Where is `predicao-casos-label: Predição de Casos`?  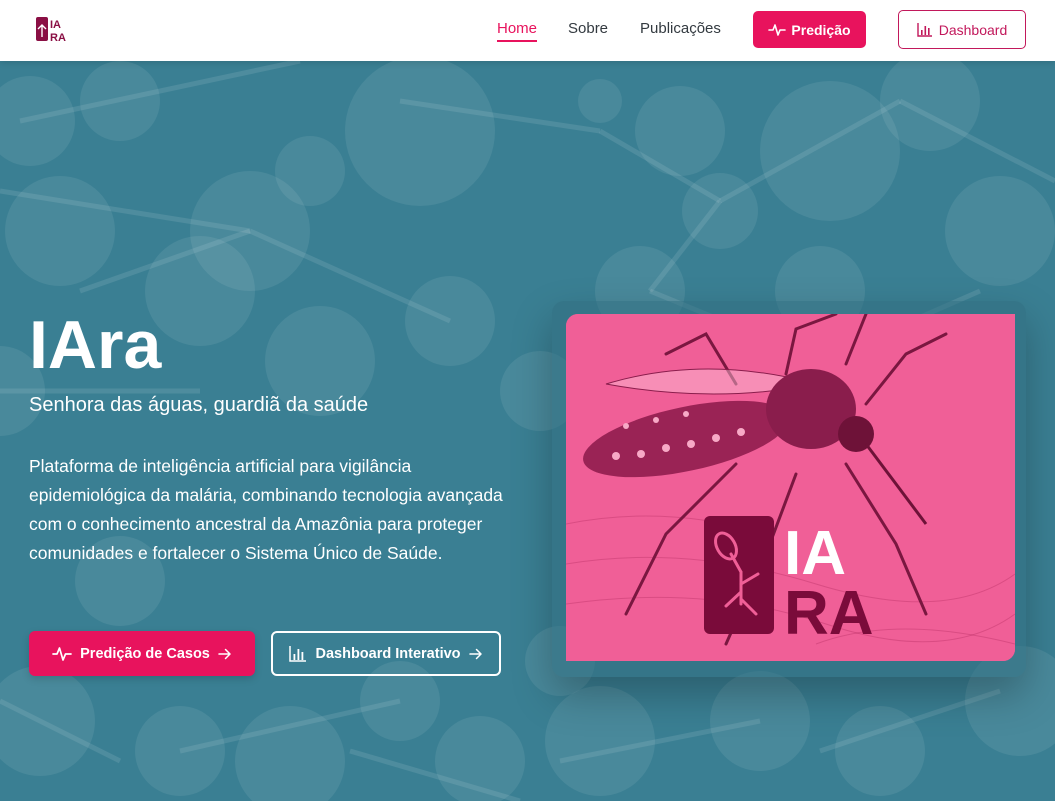
predicao-casos-label: Predição de Casos is located at coordinates (145, 653).